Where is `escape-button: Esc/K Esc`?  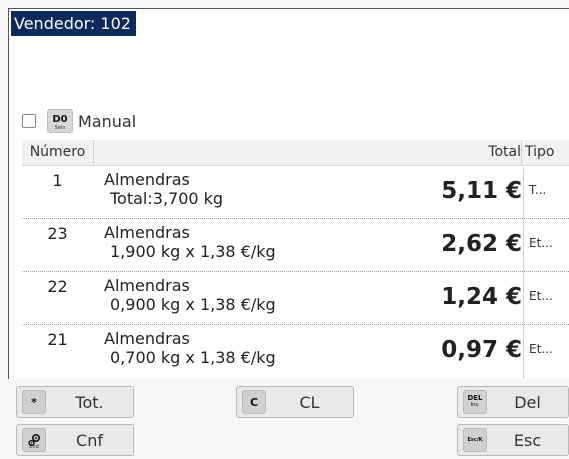
escape-button: Esc/K Esc is located at coordinates (513, 440).